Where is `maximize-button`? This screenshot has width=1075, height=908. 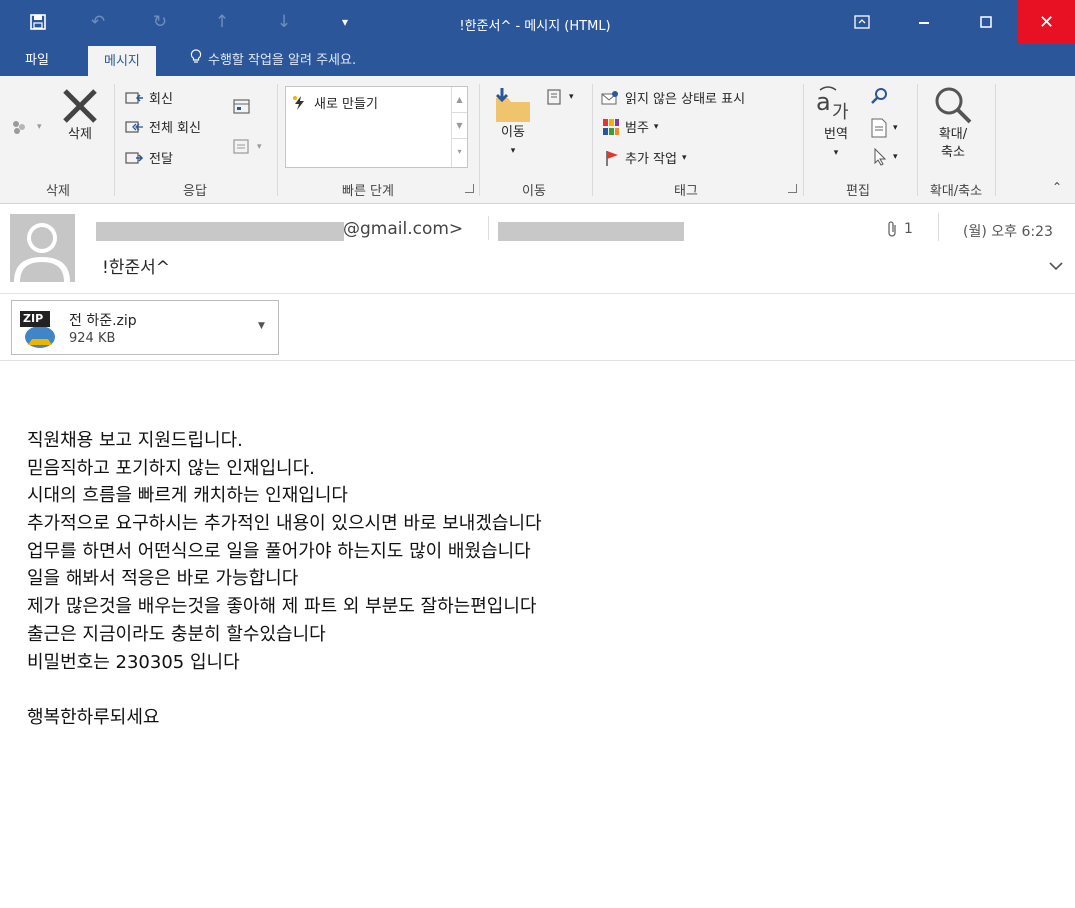
maximize-button is located at coordinates (986, 22).